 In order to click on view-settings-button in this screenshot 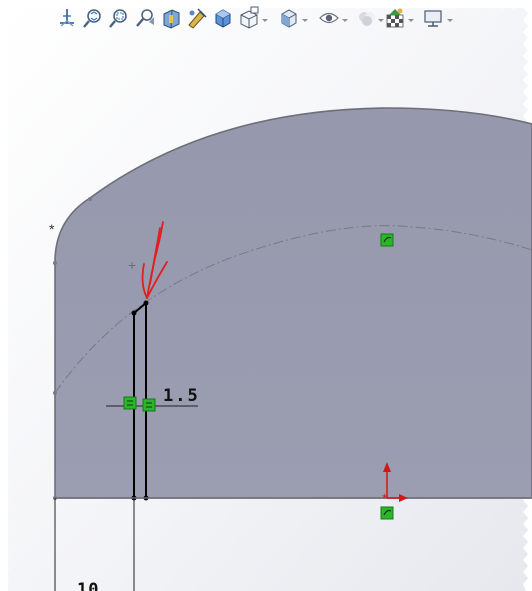, I will do `click(433, 18)`.